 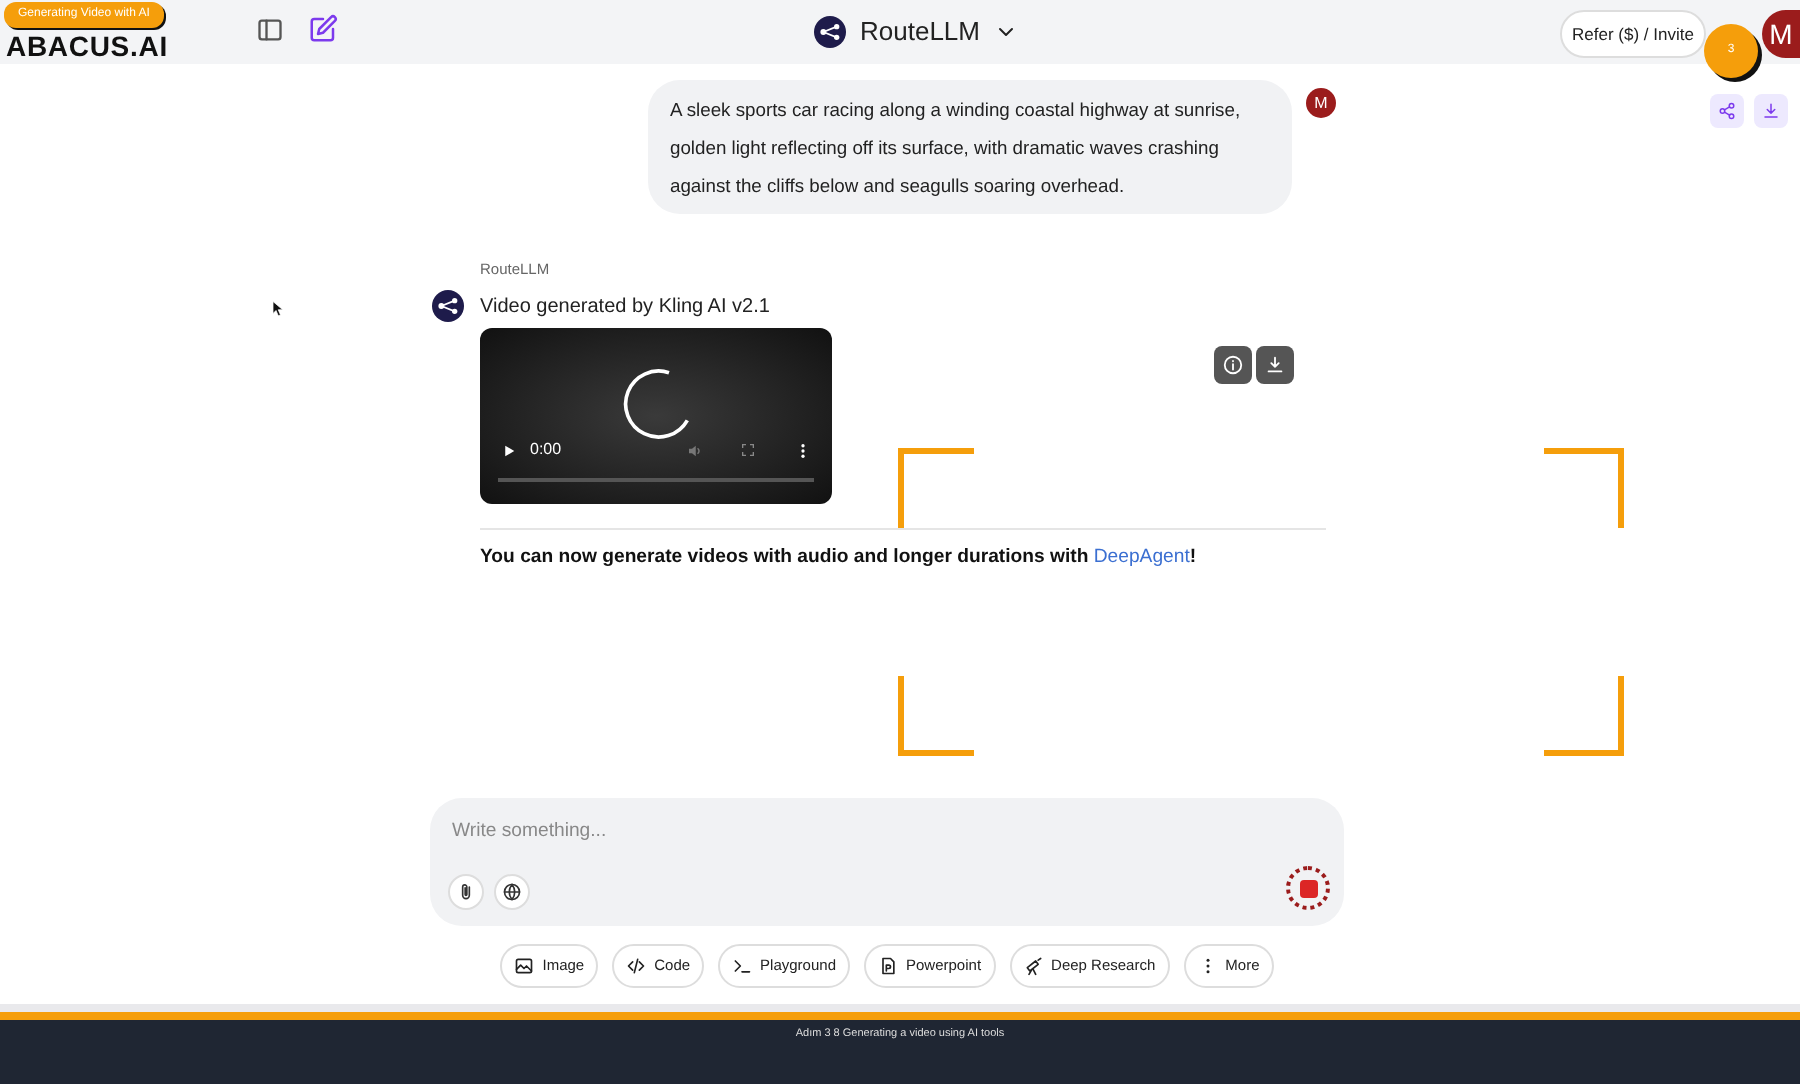 What do you see at coordinates (524, 966) in the screenshot?
I see `image-icon` at bounding box center [524, 966].